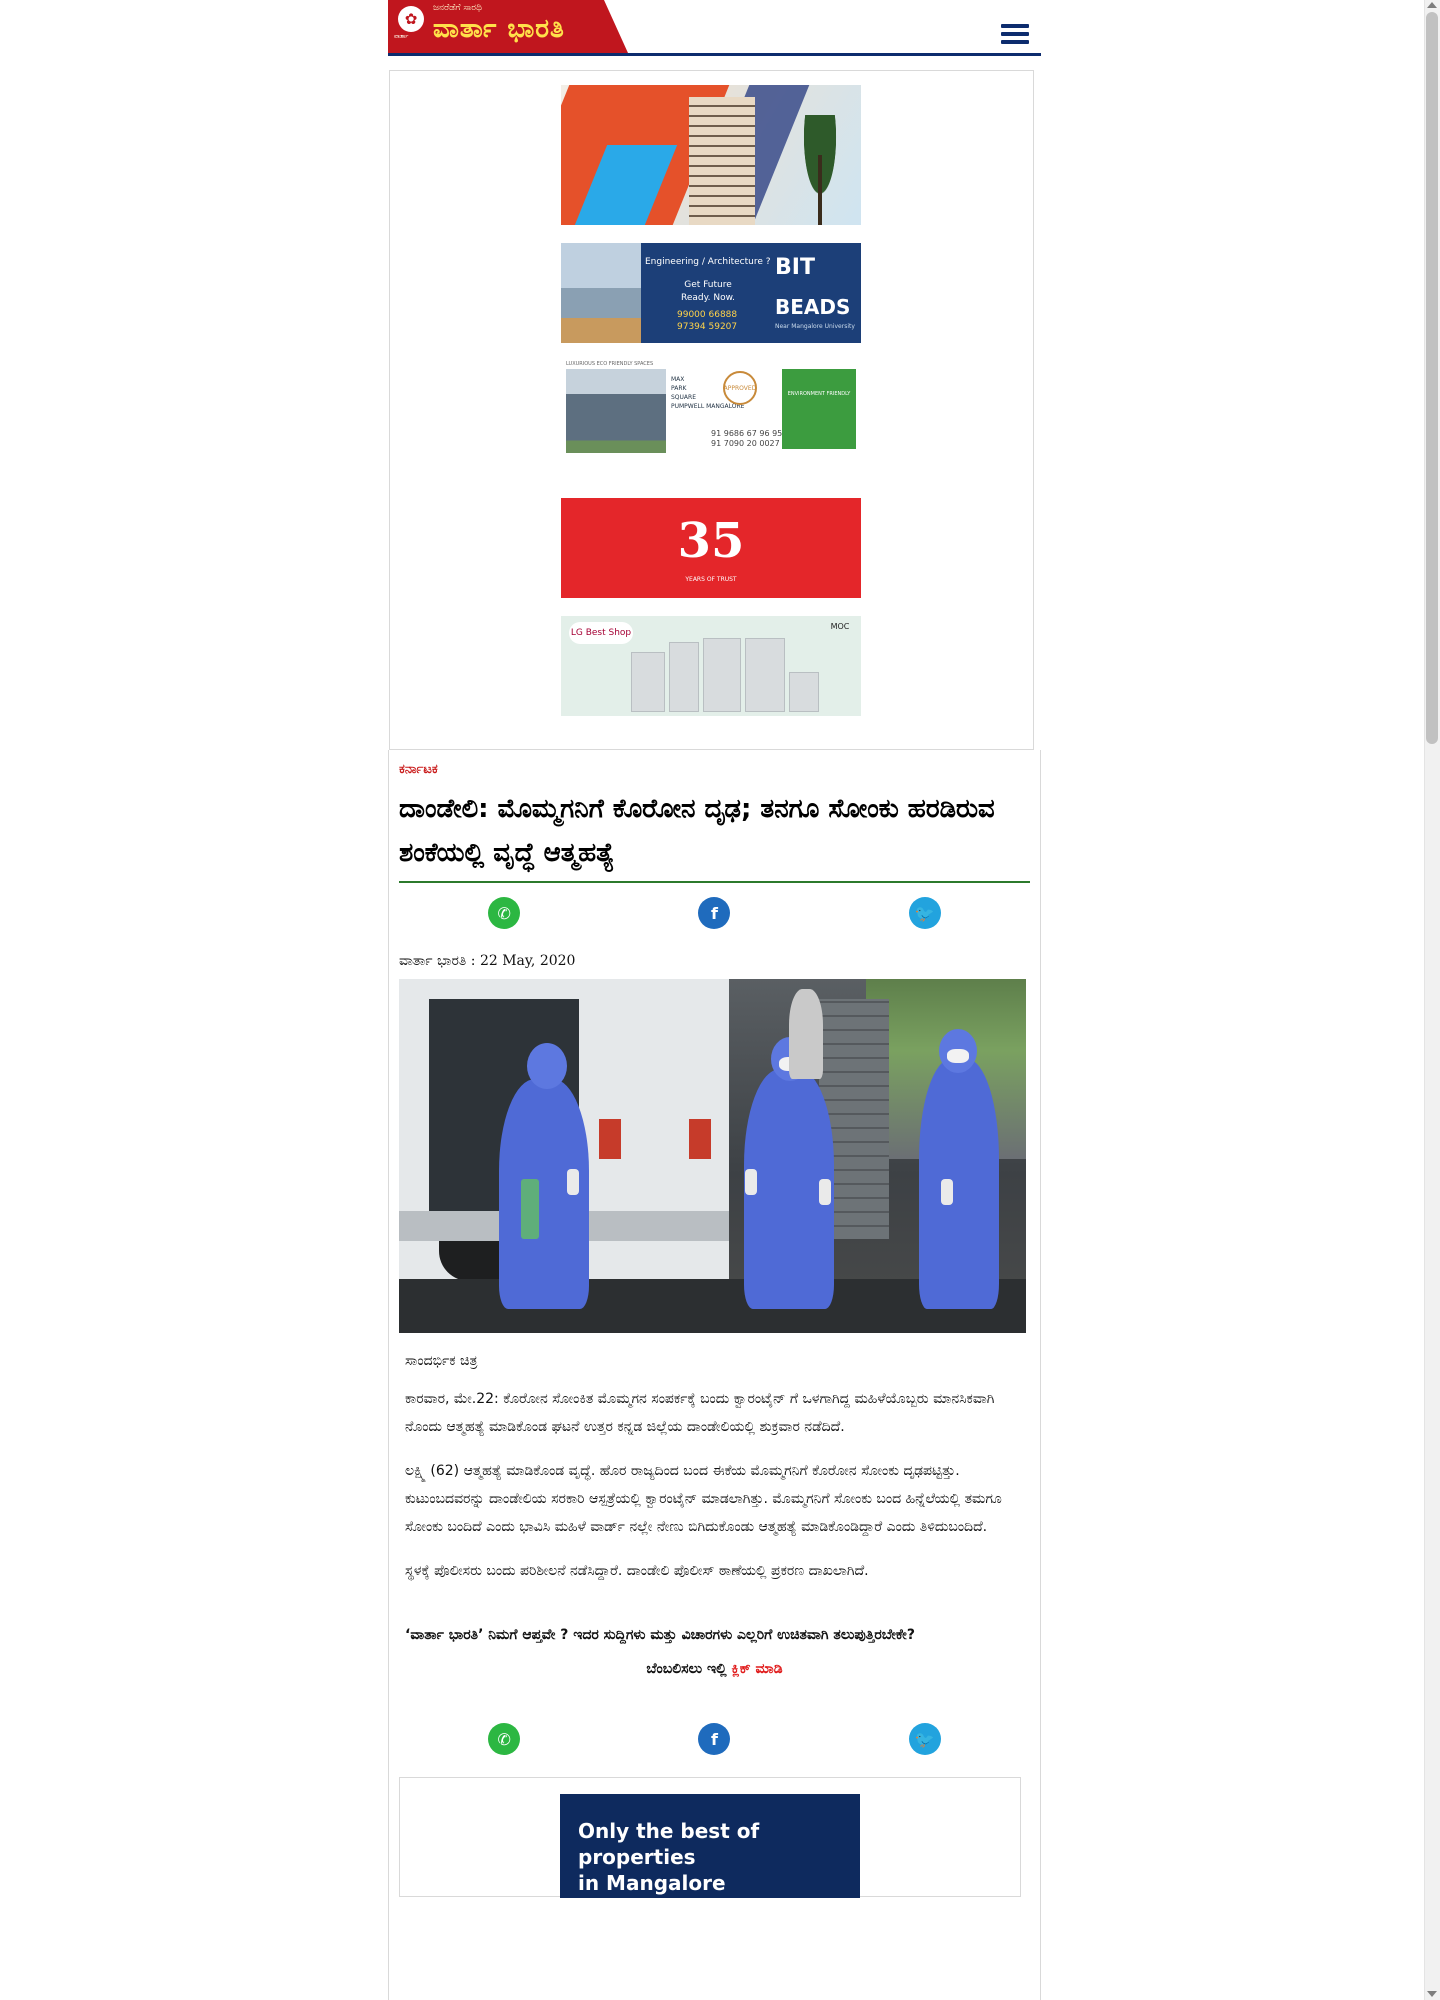  Describe the element at coordinates (710, 1846) in the screenshot. I see `ad-banner-properties: Only the best of properties in Mangalore` at that location.